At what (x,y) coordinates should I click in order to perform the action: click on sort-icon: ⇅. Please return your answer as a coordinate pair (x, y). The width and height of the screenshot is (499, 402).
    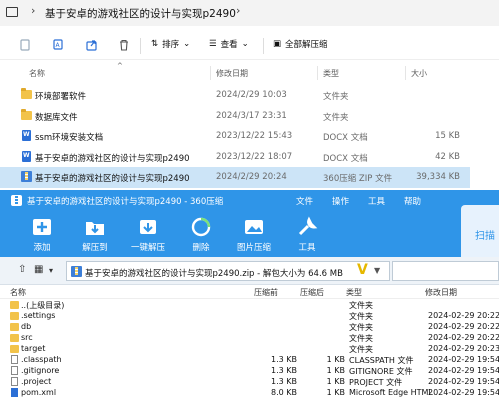
    Looking at the image, I should click on (155, 44).